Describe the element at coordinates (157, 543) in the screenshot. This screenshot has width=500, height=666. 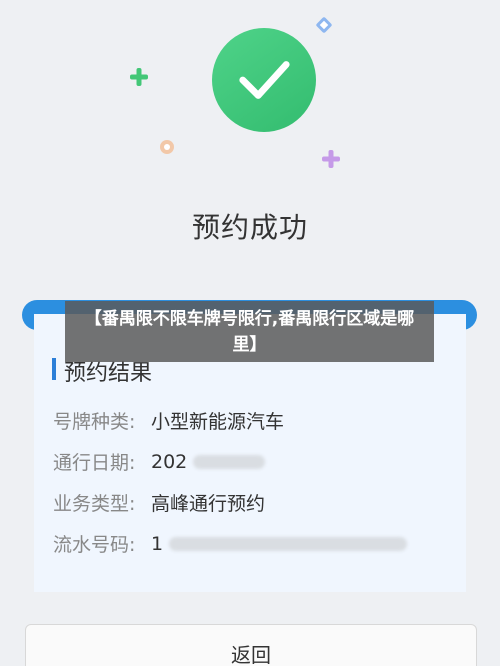
I see `row-value: 1` at that location.